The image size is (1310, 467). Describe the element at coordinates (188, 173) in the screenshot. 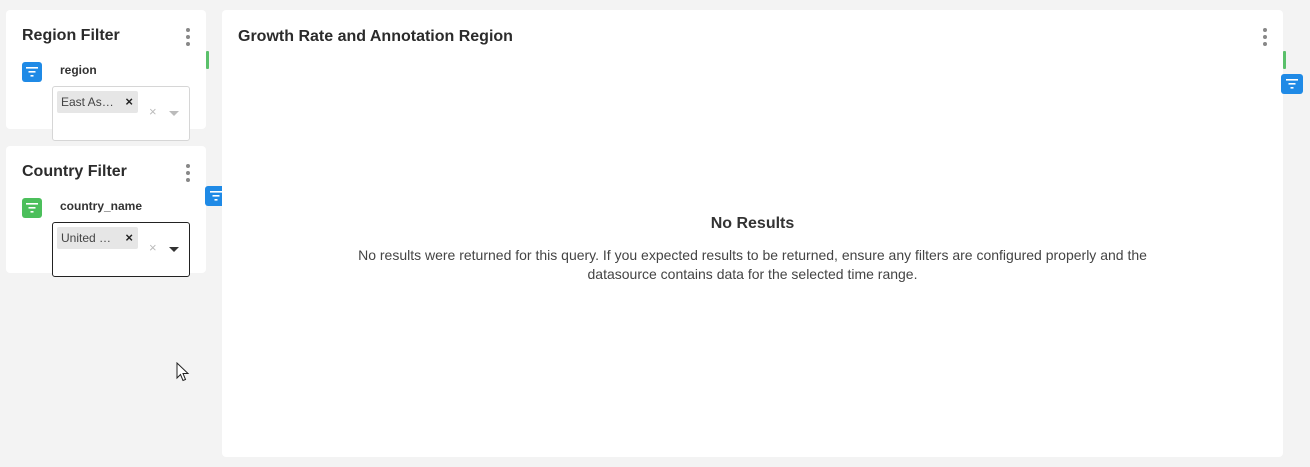

I see `country-filter-menu-icon` at that location.